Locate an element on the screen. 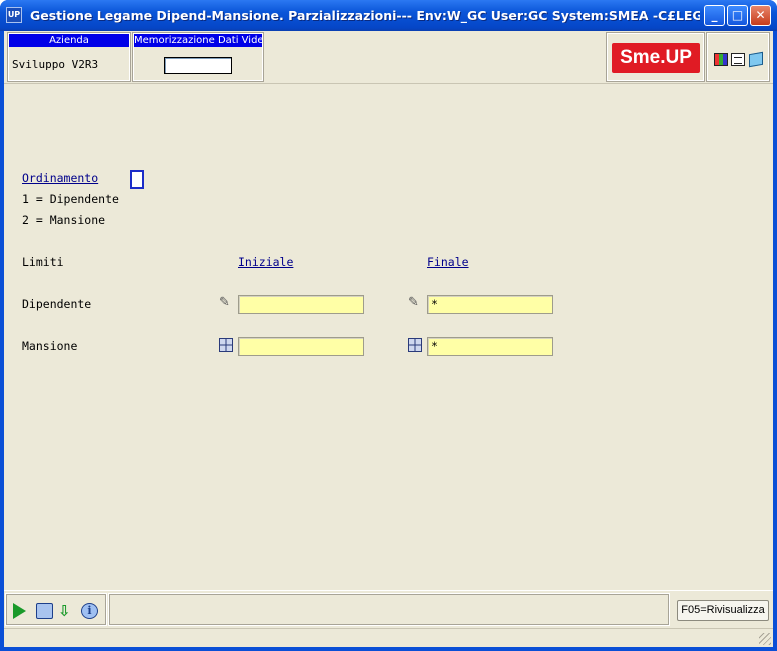 The width and height of the screenshot is (777, 651). logo-box: Sme.UP is located at coordinates (655, 57).